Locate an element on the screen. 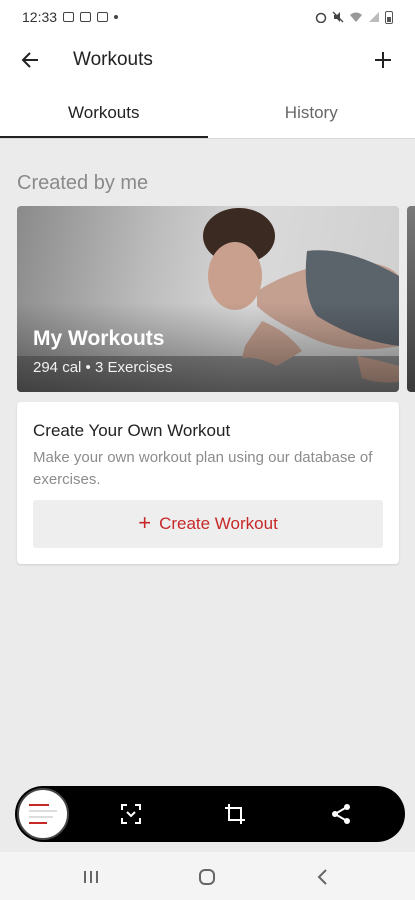 The image size is (415, 900). home-button is located at coordinates (207, 877).